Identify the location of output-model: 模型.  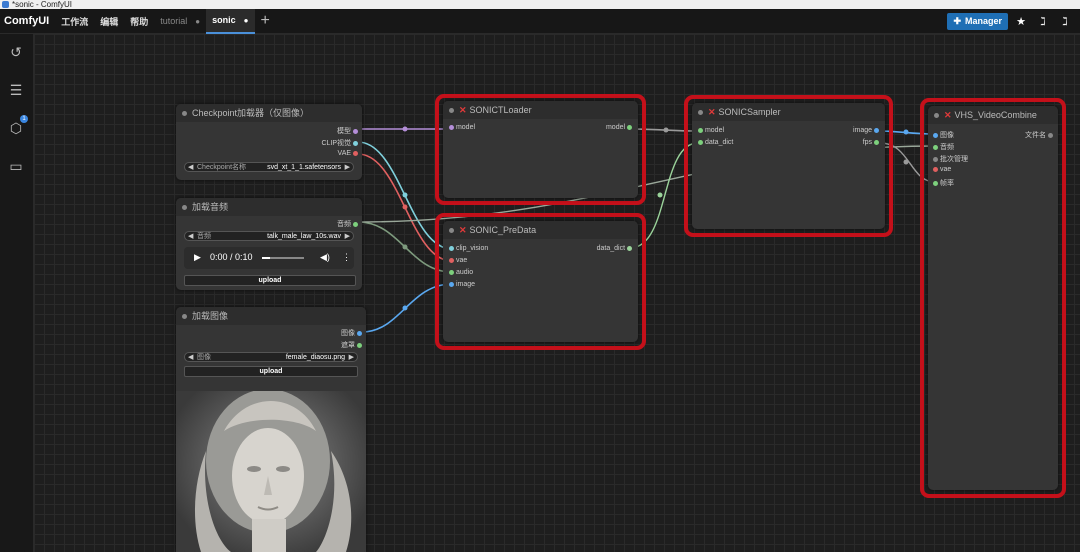
(347, 131).